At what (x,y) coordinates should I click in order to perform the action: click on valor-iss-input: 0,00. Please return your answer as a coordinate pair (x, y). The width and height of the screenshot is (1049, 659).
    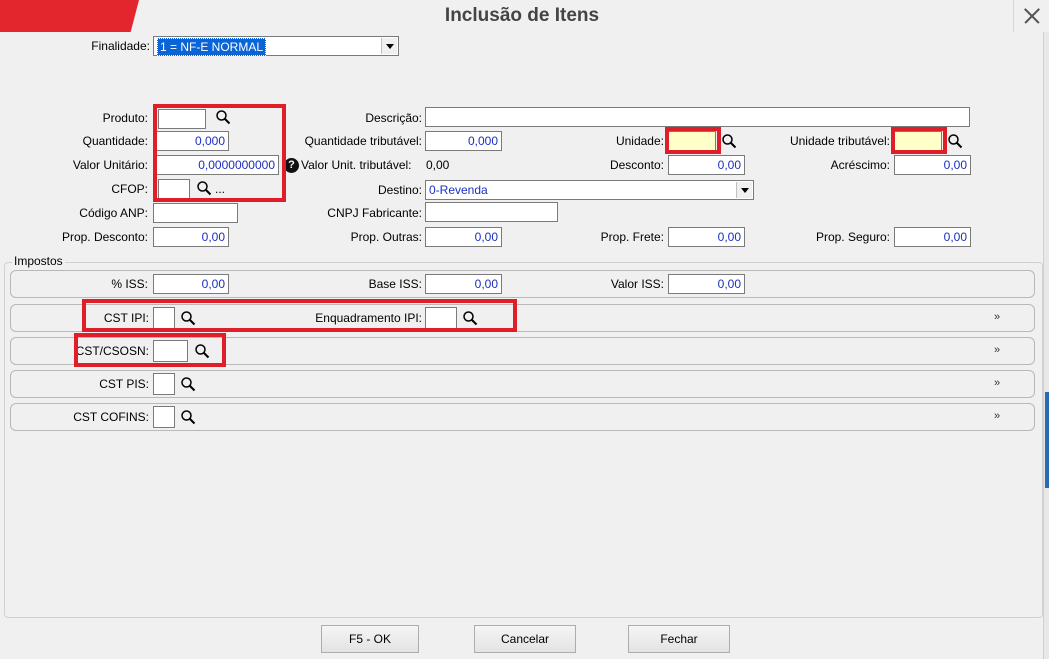
    Looking at the image, I should click on (706, 284).